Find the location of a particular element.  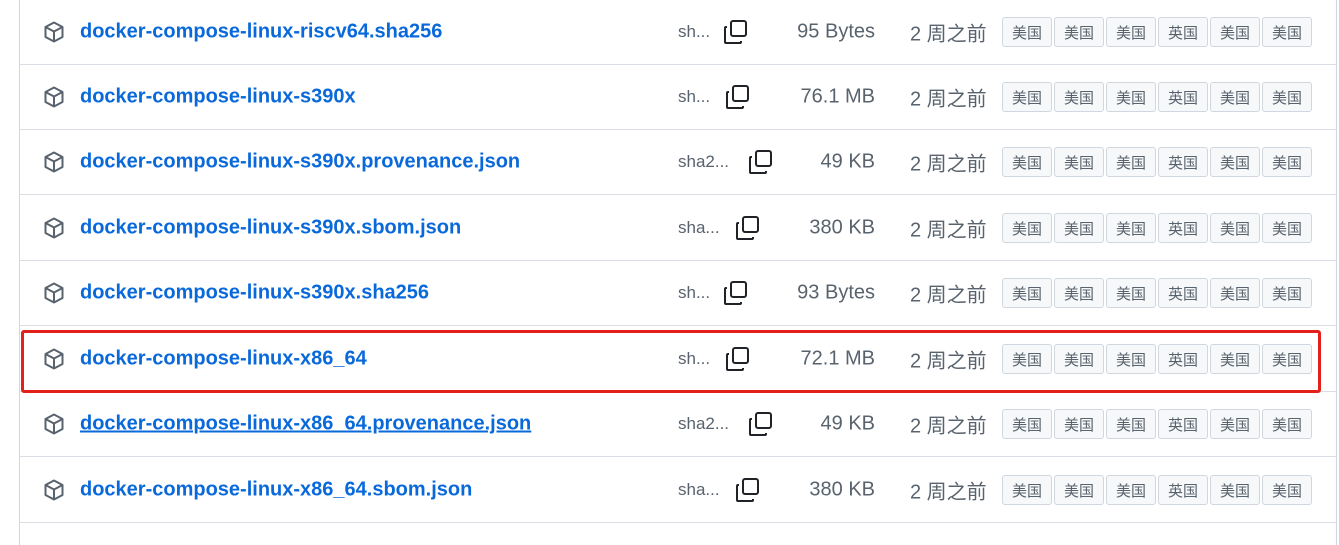

asset-size: 93 Bytes is located at coordinates (836, 292).